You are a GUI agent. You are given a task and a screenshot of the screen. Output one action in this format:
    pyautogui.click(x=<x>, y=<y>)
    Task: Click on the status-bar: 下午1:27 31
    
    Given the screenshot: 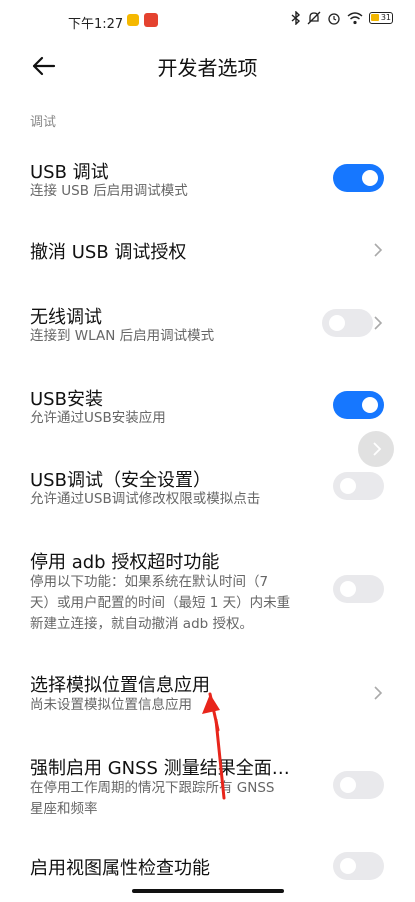 What is the action you would take?
    pyautogui.click(x=207, y=22)
    